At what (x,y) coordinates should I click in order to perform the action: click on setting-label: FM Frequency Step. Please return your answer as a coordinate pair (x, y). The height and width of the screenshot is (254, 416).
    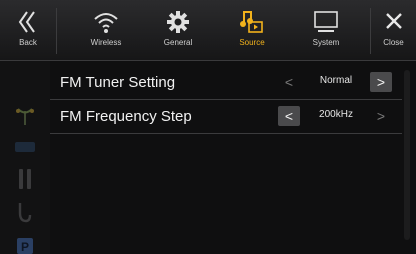
    Looking at the image, I should click on (126, 116).